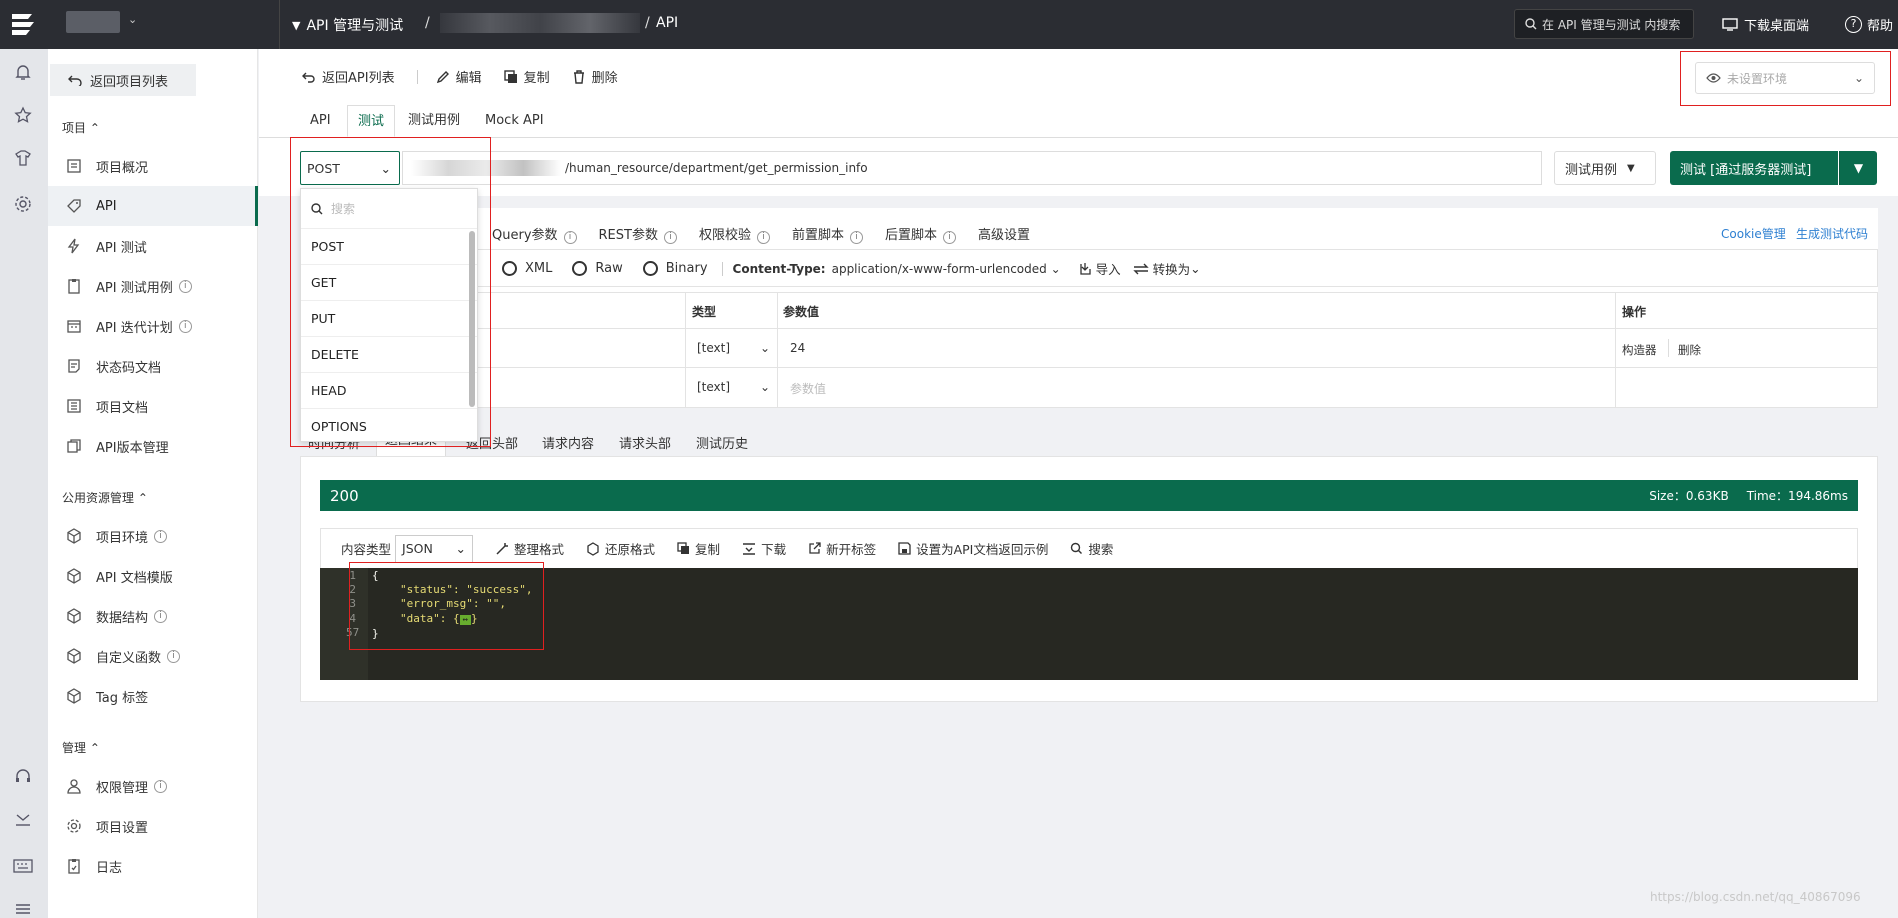 The image size is (1898, 918). I want to click on tab-api: API, so click(320, 121).